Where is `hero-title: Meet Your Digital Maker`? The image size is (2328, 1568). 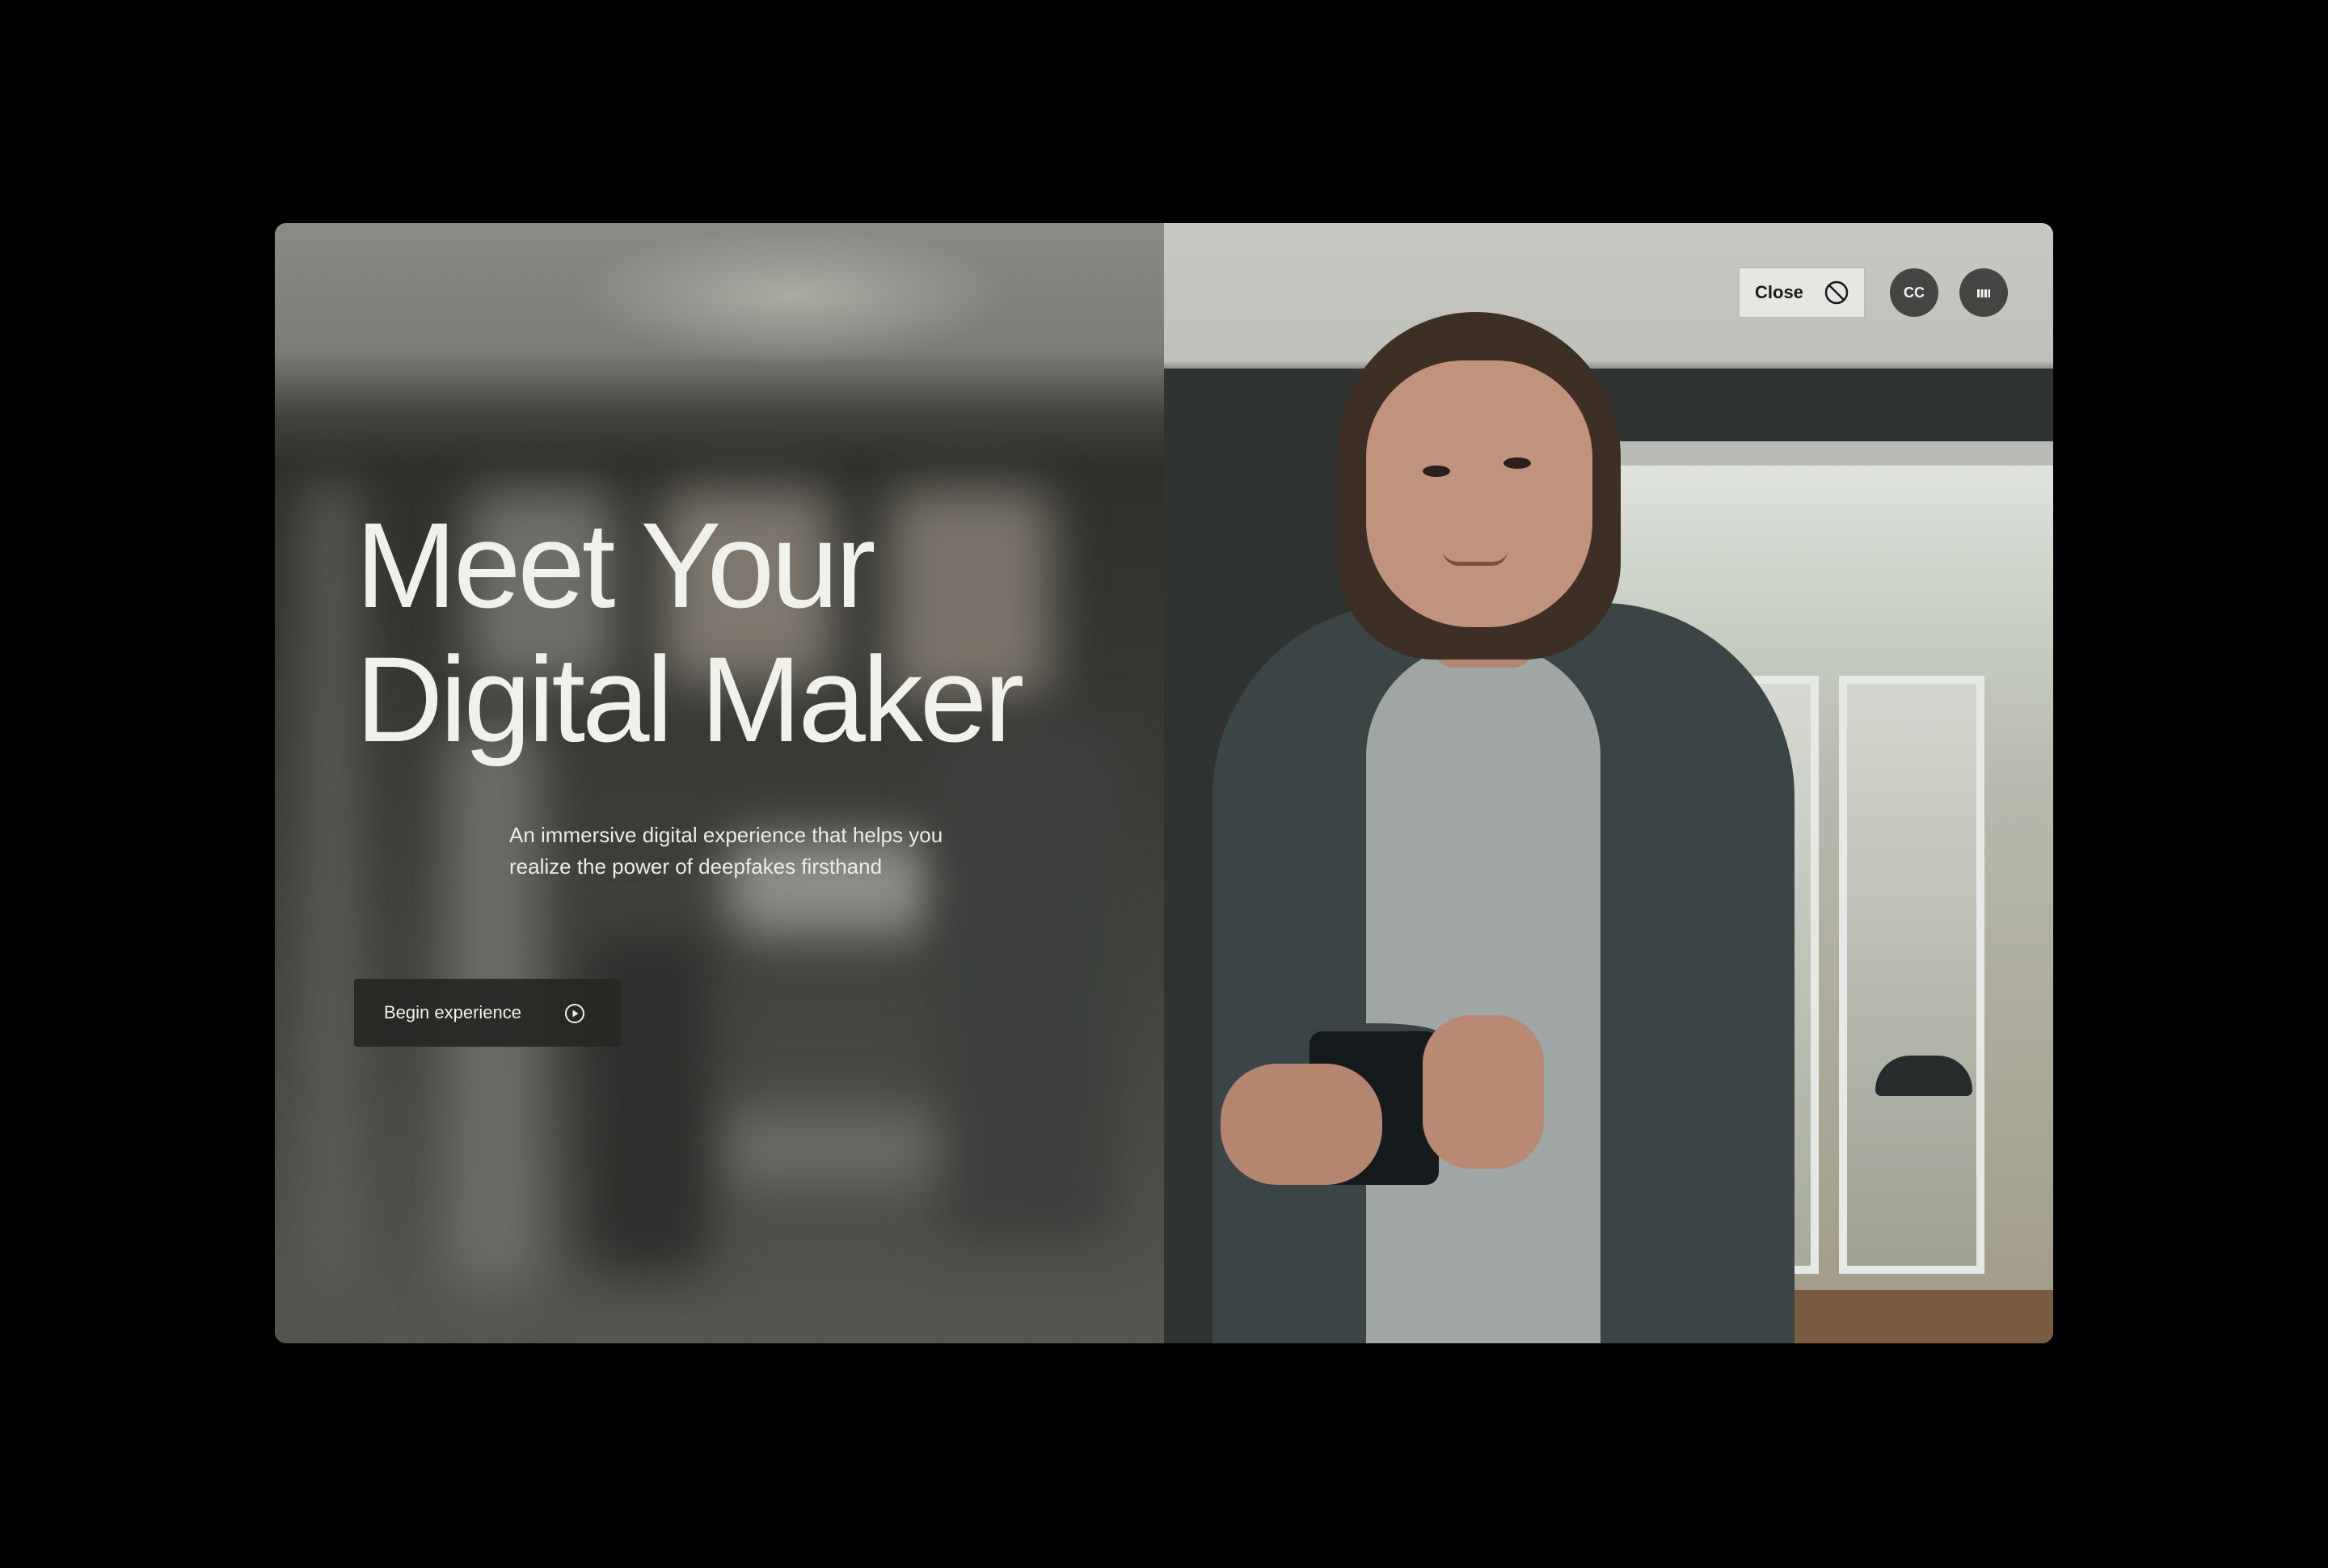
hero-title: Meet Your Digital Maker is located at coordinates (690, 632).